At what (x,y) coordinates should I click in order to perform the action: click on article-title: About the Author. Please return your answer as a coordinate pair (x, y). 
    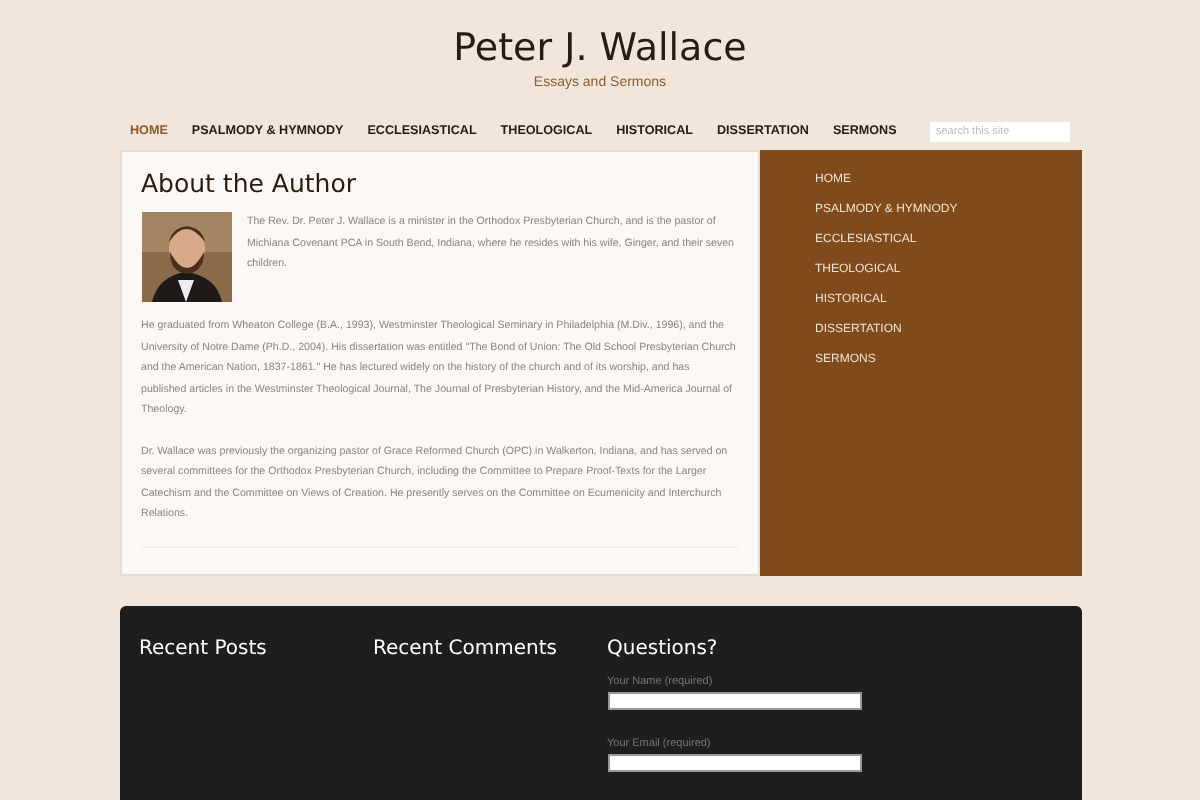
    Looking at the image, I should click on (250, 183).